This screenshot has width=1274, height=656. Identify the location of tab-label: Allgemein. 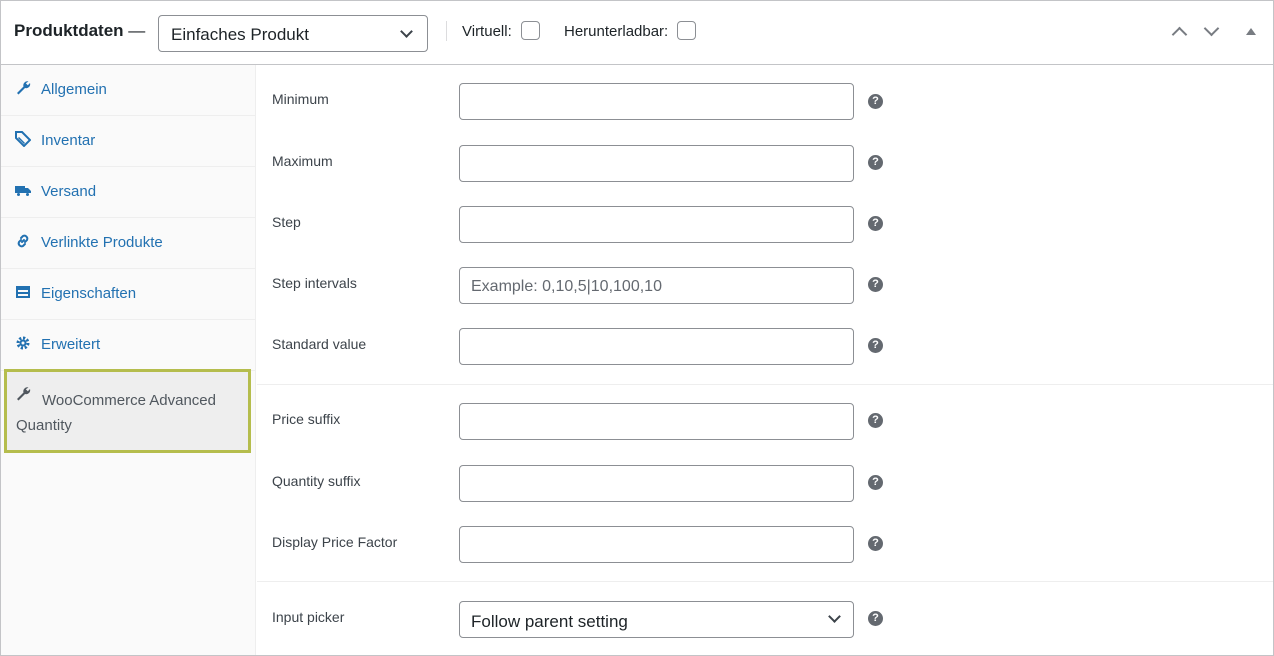
(74, 89).